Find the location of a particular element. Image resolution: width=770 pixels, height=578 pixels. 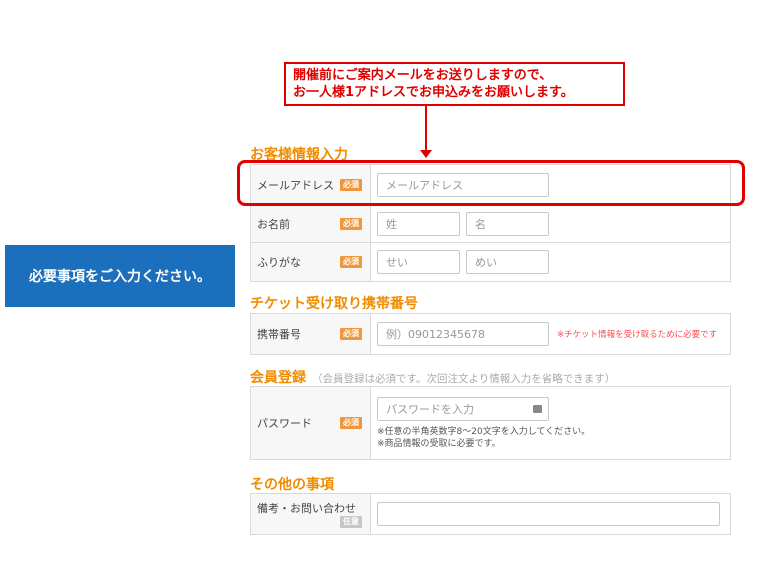

instruction-banner-text: 必要事項をご入力ください。 is located at coordinates (120, 277).